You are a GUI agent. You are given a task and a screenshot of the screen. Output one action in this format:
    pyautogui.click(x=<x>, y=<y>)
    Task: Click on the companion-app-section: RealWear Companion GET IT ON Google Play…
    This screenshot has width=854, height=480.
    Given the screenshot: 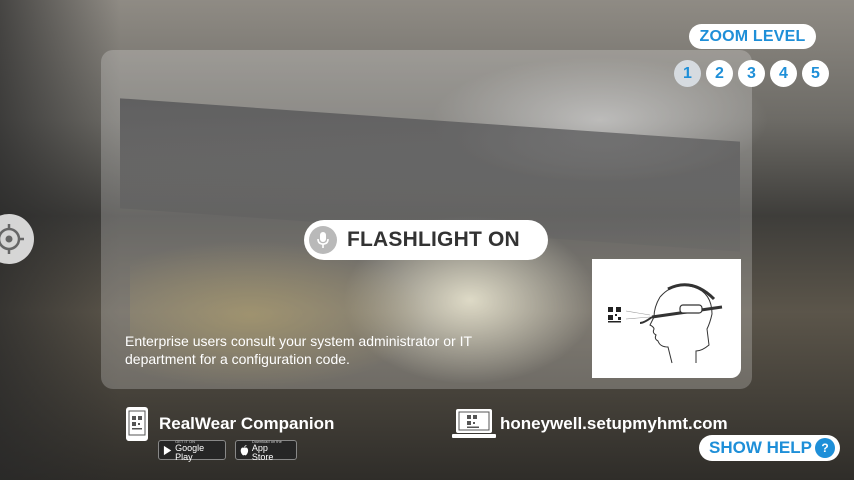 What is the action you would take?
    pyautogui.click(x=229, y=433)
    